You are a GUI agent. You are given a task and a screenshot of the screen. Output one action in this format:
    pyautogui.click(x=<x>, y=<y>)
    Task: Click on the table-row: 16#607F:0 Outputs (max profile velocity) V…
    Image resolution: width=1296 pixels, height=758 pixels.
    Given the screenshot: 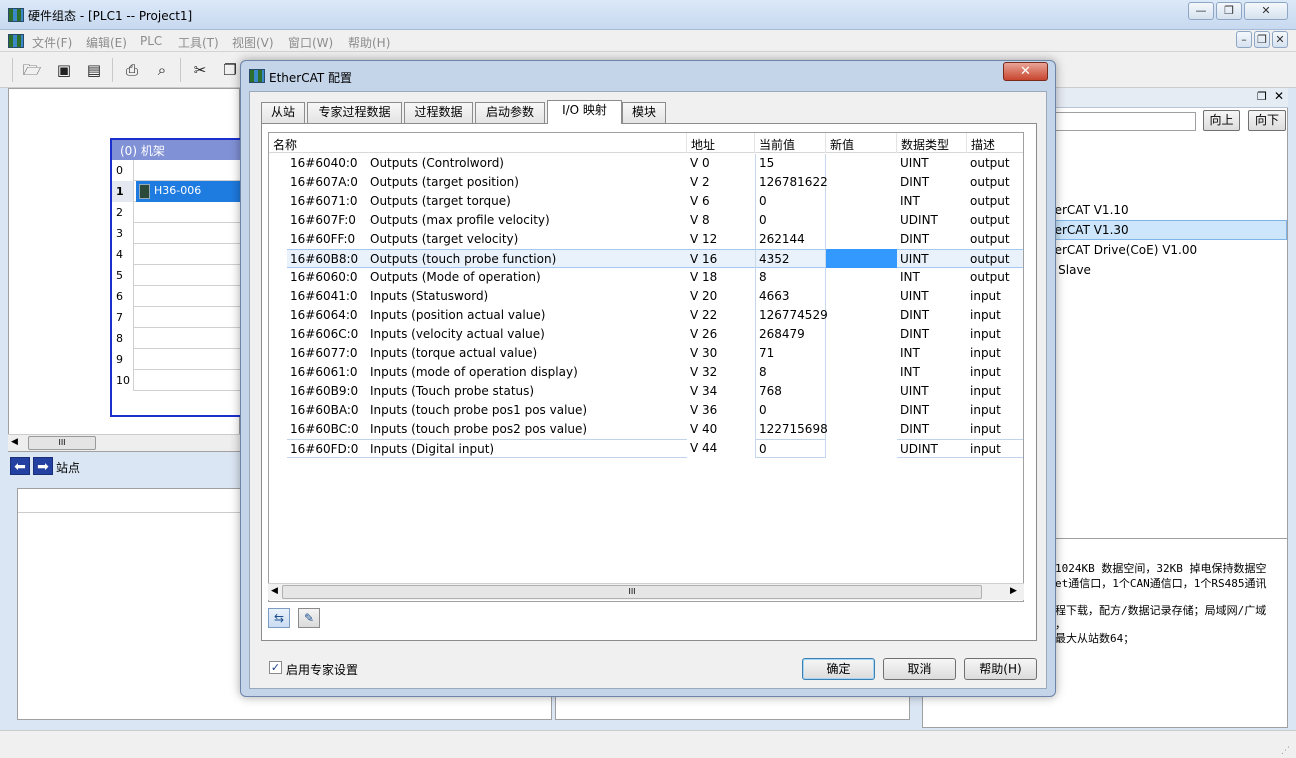 What is the action you would take?
    pyautogui.click(x=646, y=220)
    